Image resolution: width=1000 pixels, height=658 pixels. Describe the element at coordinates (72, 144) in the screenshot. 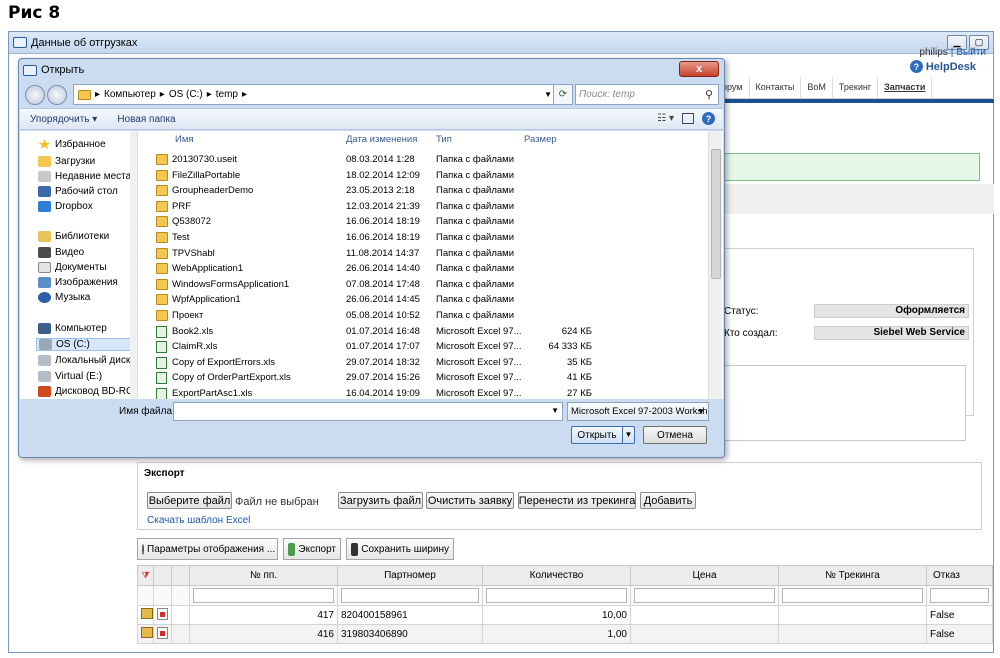

I see `nav-item-favorites: Избранное` at that location.